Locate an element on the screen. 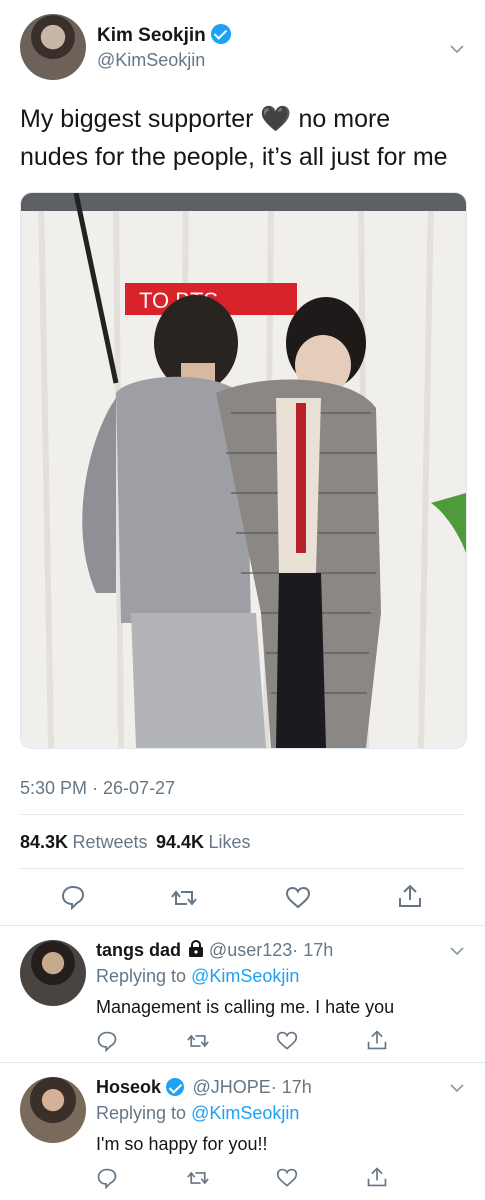 This screenshot has height=1200, width=485. reply-handle: @user123 is located at coordinates (250, 950).